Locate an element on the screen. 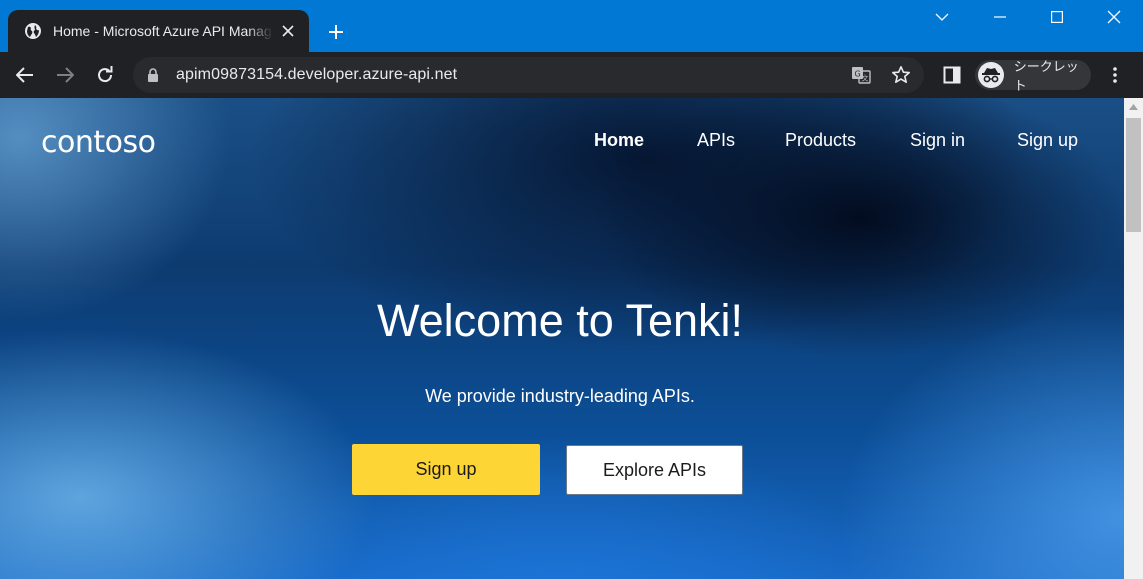 The height and width of the screenshot is (579, 1143). maximize-icon is located at coordinates (1057, 17).